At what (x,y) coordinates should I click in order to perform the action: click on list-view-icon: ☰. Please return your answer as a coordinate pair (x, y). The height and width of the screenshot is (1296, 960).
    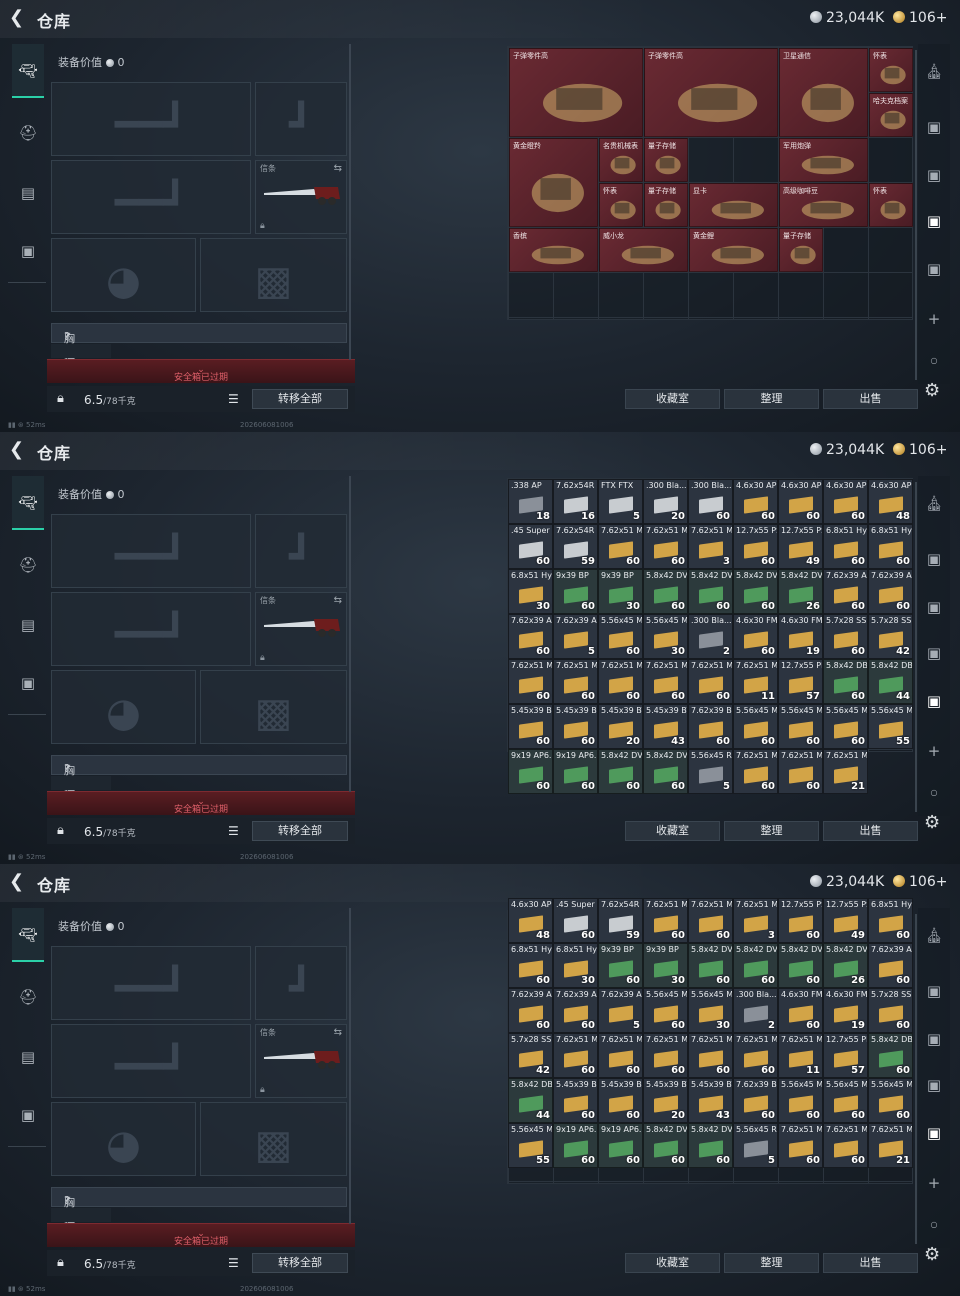
    Looking at the image, I should click on (236, 399).